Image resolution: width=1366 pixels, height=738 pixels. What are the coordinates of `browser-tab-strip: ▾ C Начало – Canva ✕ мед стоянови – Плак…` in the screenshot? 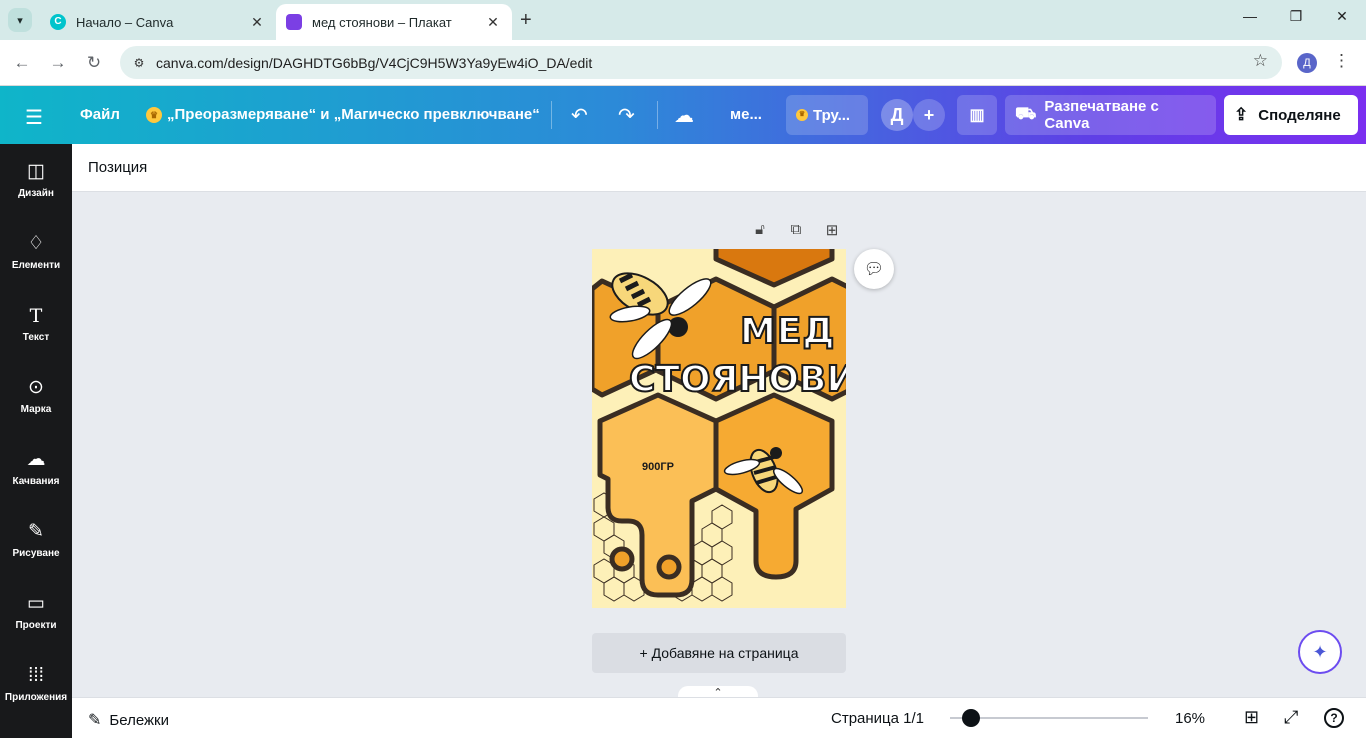 It's located at (683, 20).